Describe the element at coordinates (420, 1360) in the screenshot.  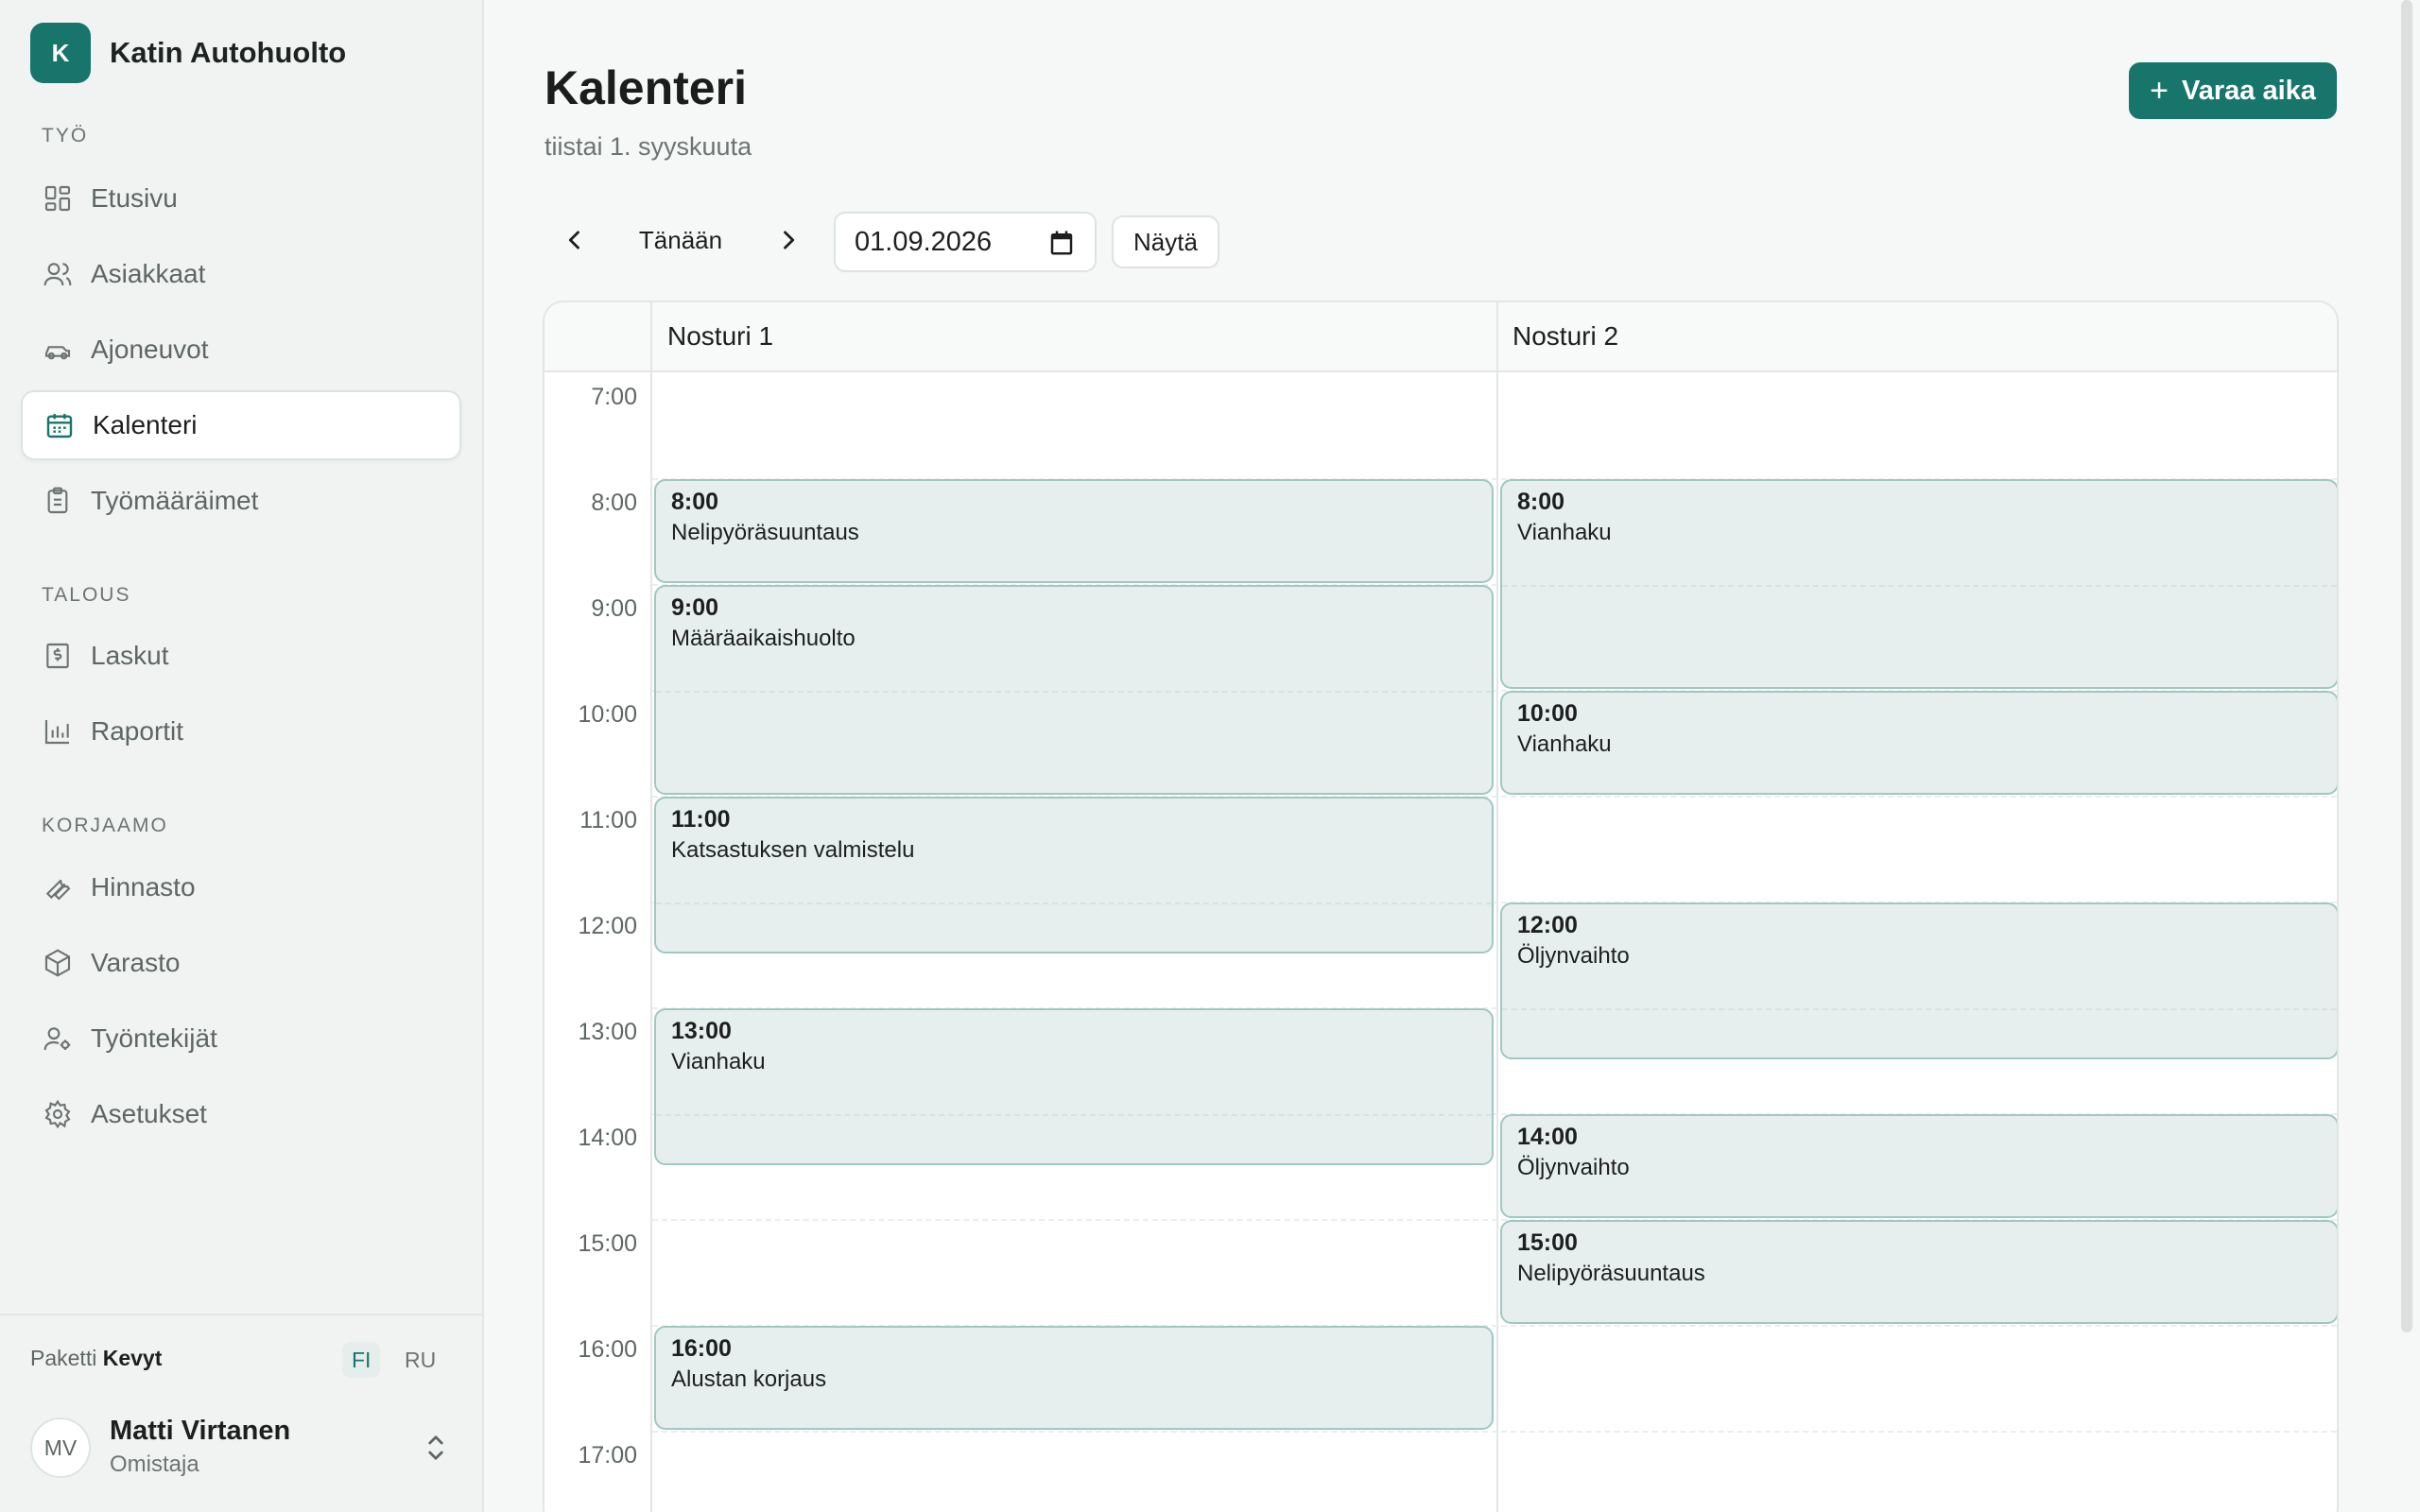
I see `language-ru: RU` at that location.